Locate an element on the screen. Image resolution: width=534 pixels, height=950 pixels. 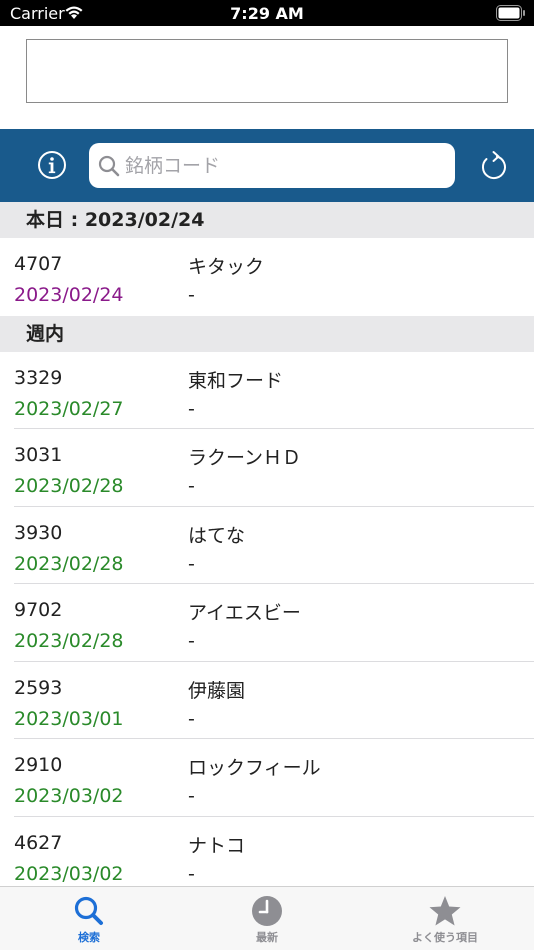
refresh-icon is located at coordinates (494, 165).